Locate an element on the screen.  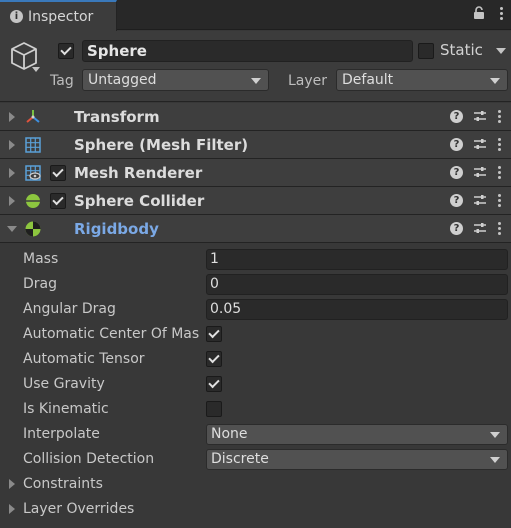
property-angular-drag: Angular Drag 0.05 is located at coordinates (255, 309).